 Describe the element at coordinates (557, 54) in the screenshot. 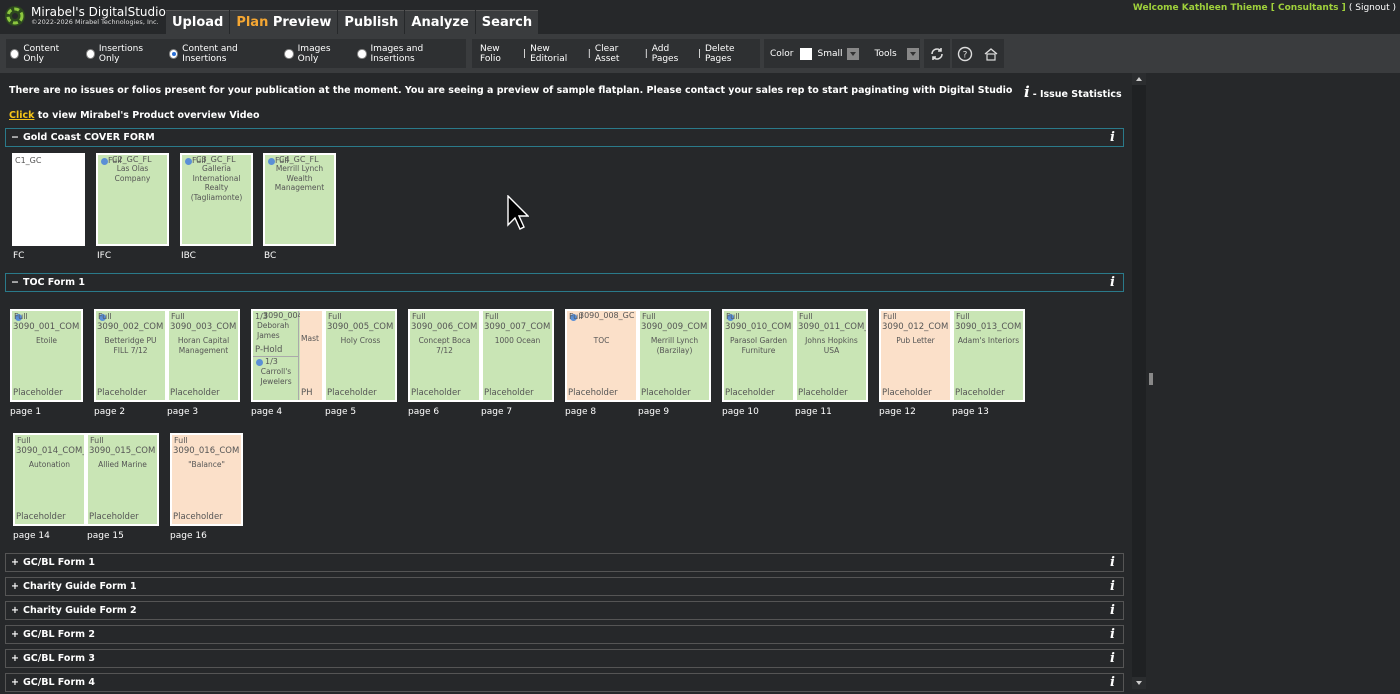

I see `new-editorial-link: New Editorial` at that location.